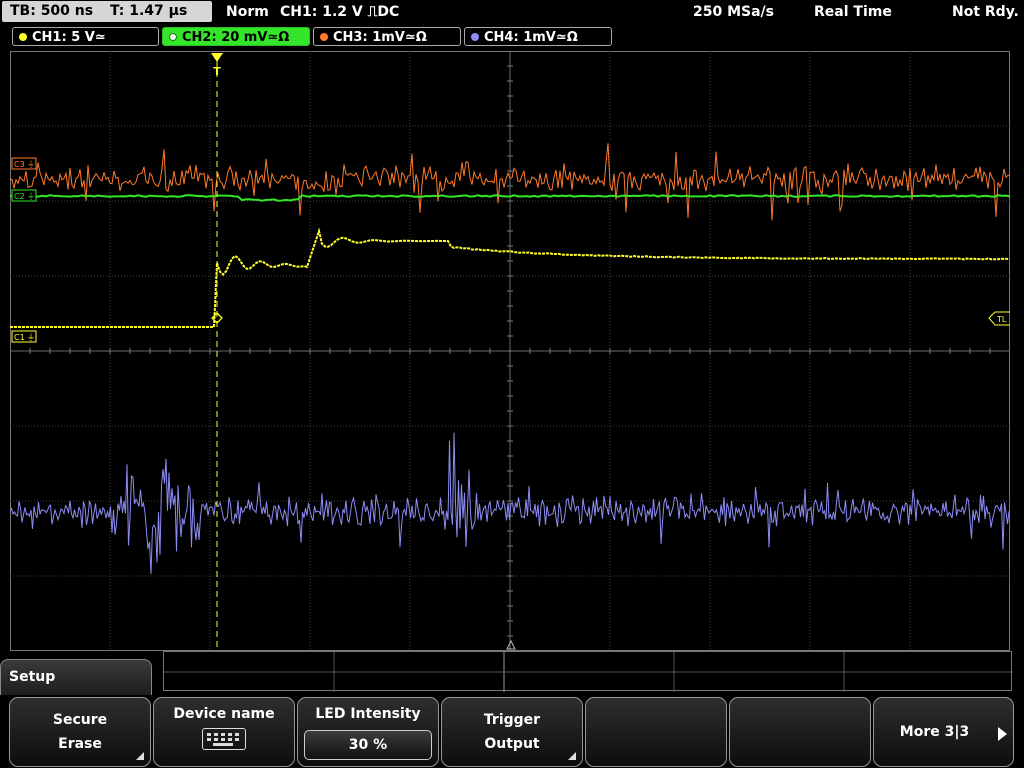  What do you see at coordinates (107, 11) in the screenshot?
I see `timebase-box: TB: 500 ns T: 1.47 µs` at bounding box center [107, 11].